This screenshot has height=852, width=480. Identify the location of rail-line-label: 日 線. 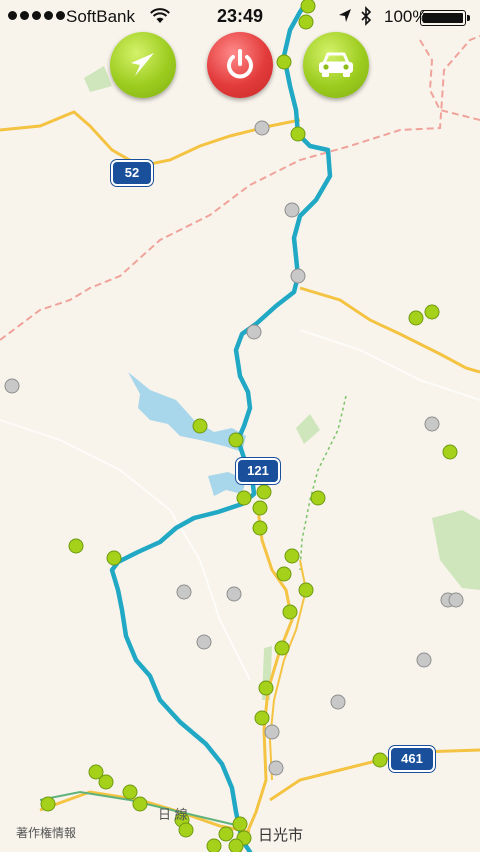
(173, 814).